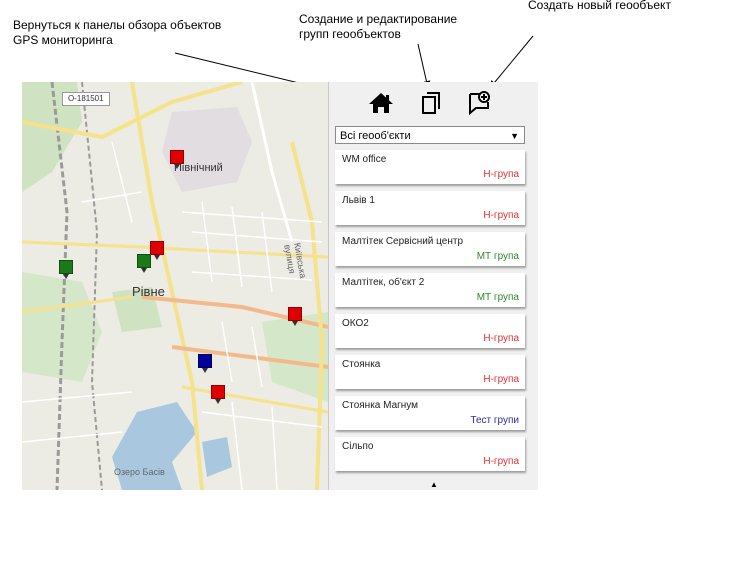 The image size is (754, 566). What do you see at coordinates (430, 208) in the screenshot?
I see `geoobject-list-item: Львів 1 Н-група` at bounding box center [430, 208].